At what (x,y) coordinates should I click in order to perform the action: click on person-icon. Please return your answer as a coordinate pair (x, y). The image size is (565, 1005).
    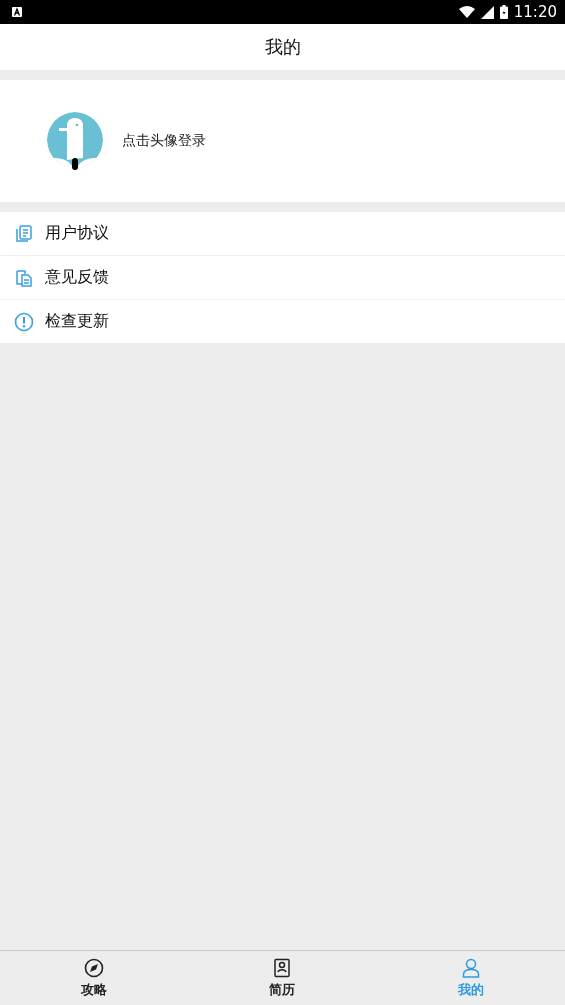
    Looking at the image, I should click on (470, 967).